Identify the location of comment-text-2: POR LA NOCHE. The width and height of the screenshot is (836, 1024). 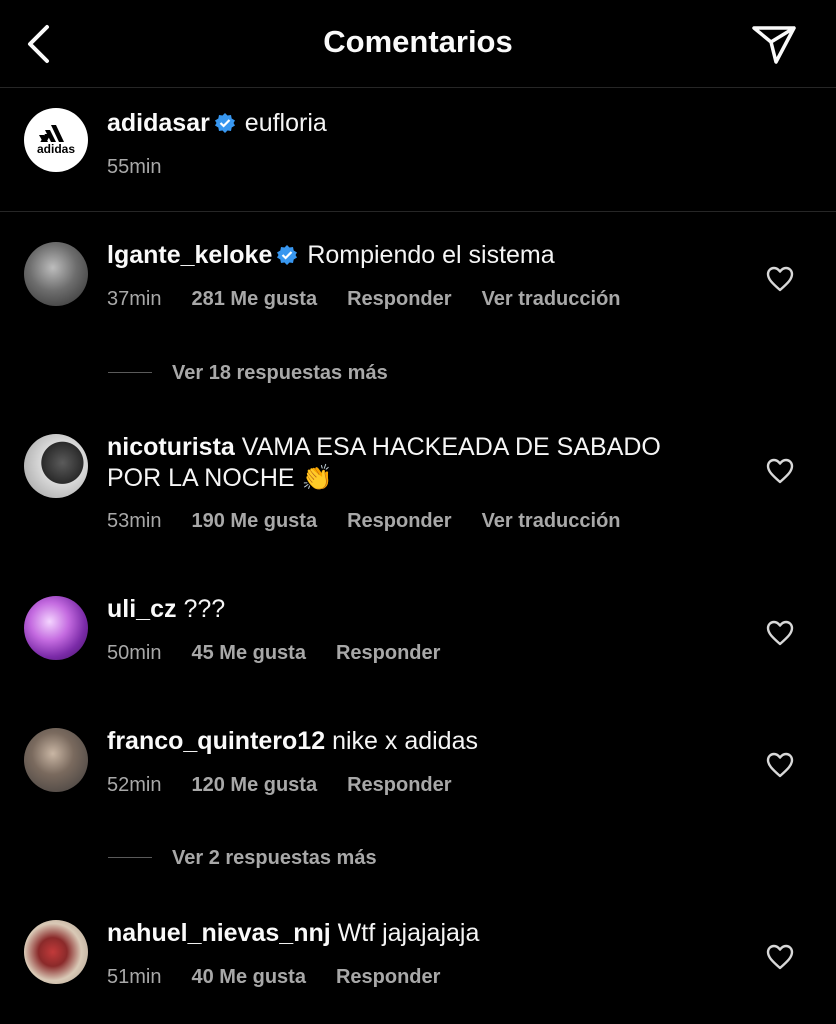
(201, 478).